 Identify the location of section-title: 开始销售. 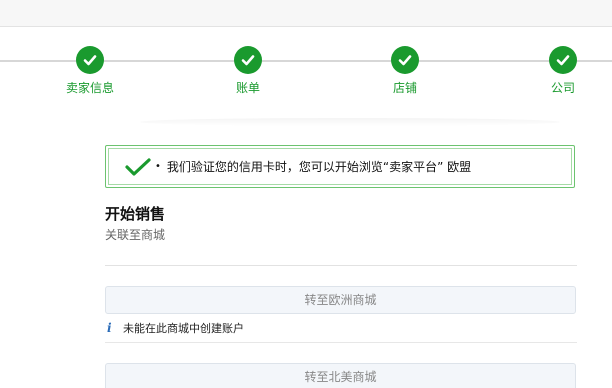
(135, 214).